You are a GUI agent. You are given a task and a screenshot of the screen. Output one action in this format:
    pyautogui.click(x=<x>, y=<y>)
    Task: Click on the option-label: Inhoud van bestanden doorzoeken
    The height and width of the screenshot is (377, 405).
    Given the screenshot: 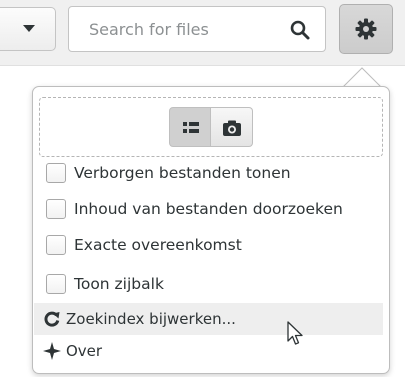 What is the action you would take?
    pyautogui.click(x=208, y=209)
    